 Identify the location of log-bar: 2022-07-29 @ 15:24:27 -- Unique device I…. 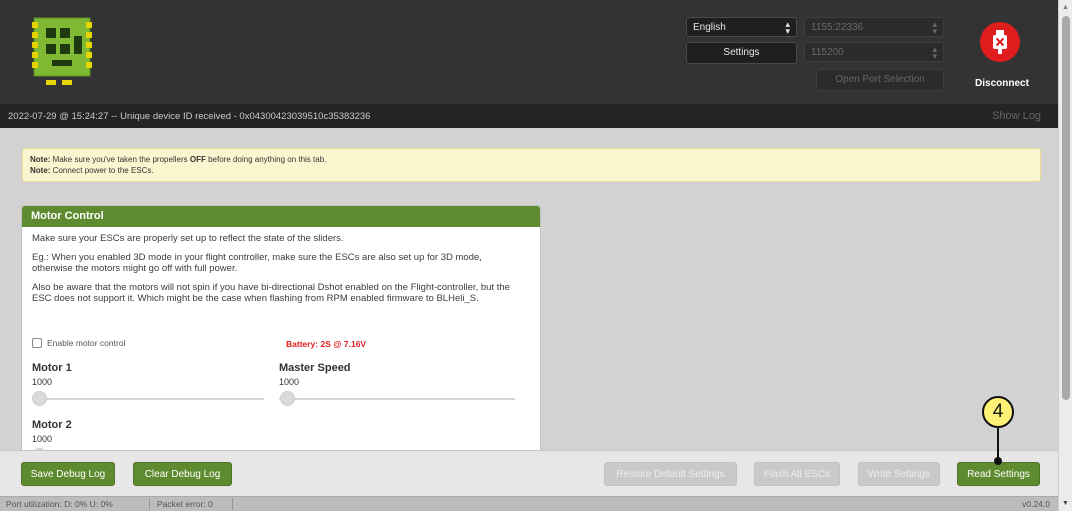
(529, 116).